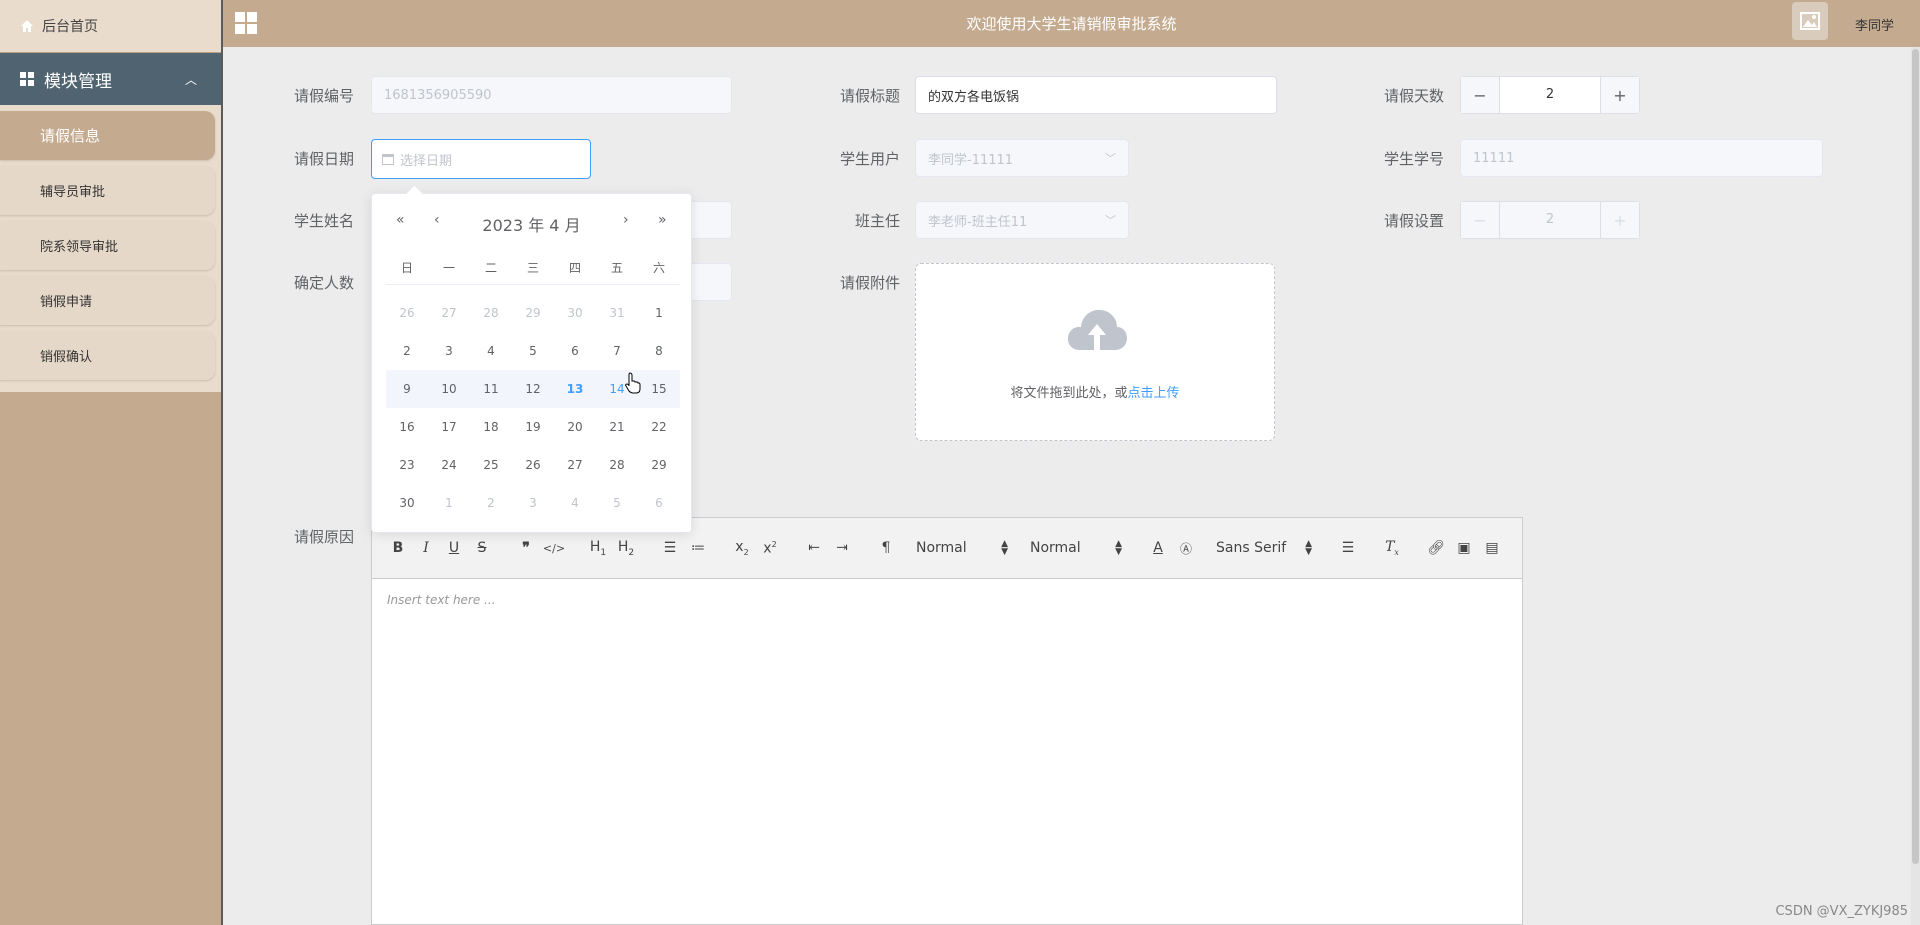 The height and width of the screenshot is (925, 1920). I want to click on next-year-button: », so click(662, 220).